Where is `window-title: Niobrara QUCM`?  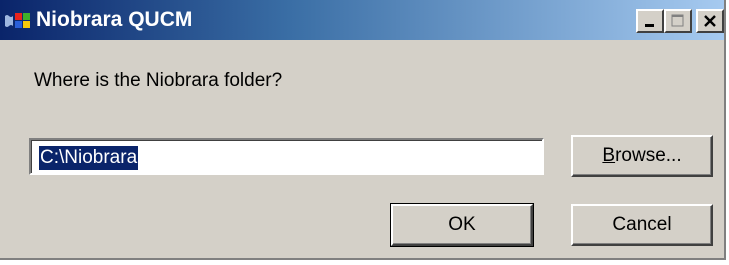
window-title: Niobrara QUCM is located at coordinates (114, 19).